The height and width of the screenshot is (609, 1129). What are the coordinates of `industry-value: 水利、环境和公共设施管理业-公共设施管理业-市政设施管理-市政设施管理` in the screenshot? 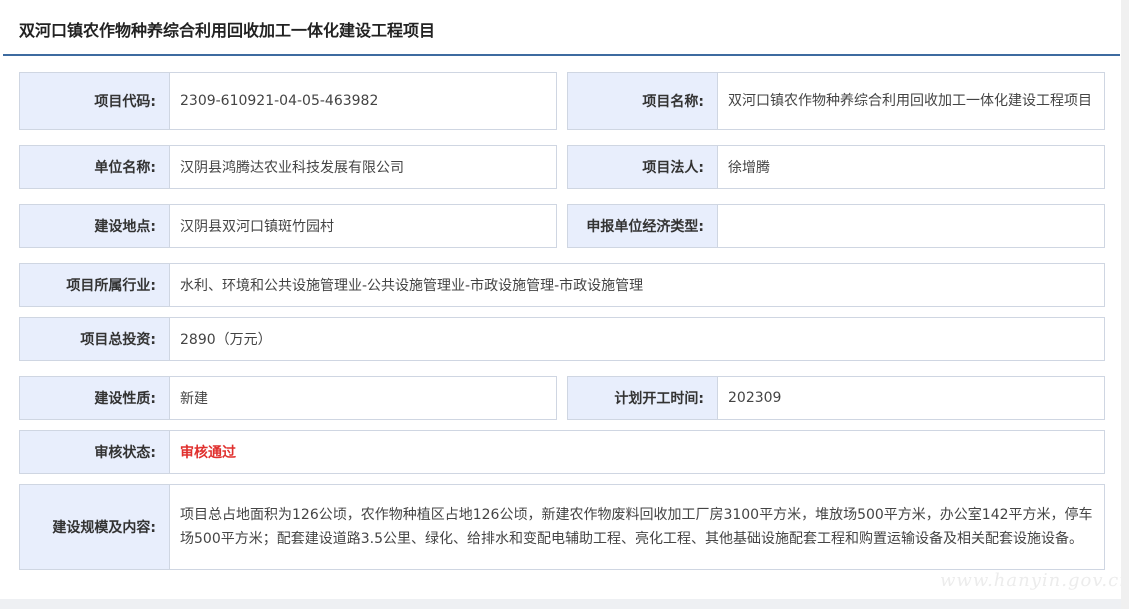 It's located at (637, 285).